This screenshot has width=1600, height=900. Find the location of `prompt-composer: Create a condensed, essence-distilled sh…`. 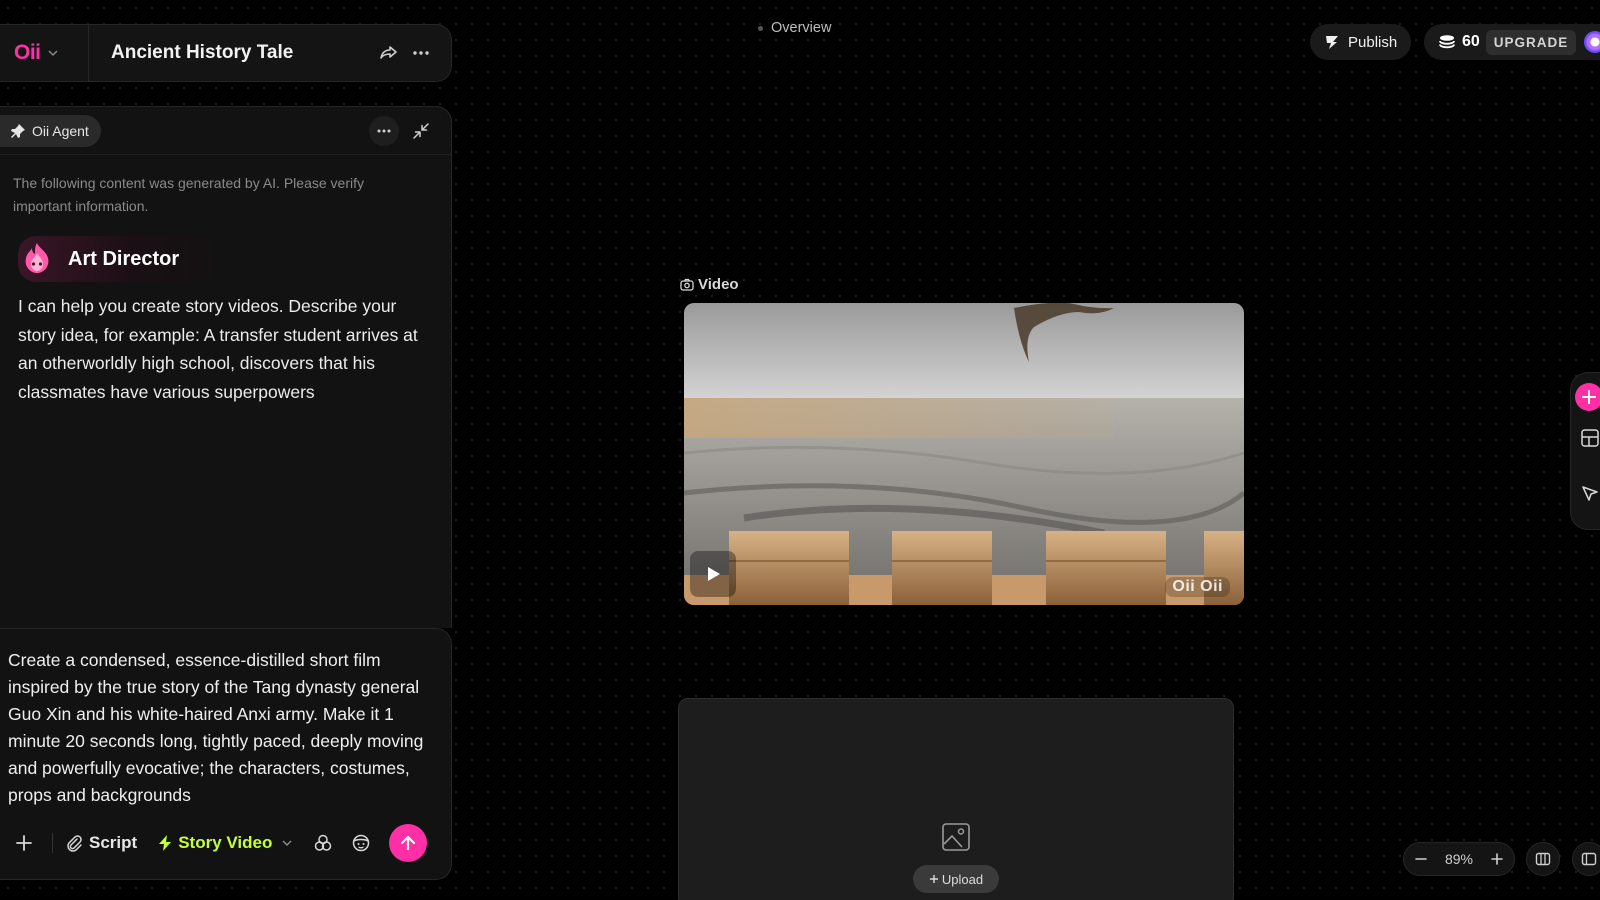

prompt-composer: Create a condensed, essence-distilled sh… is located at coordinates (226, 754).